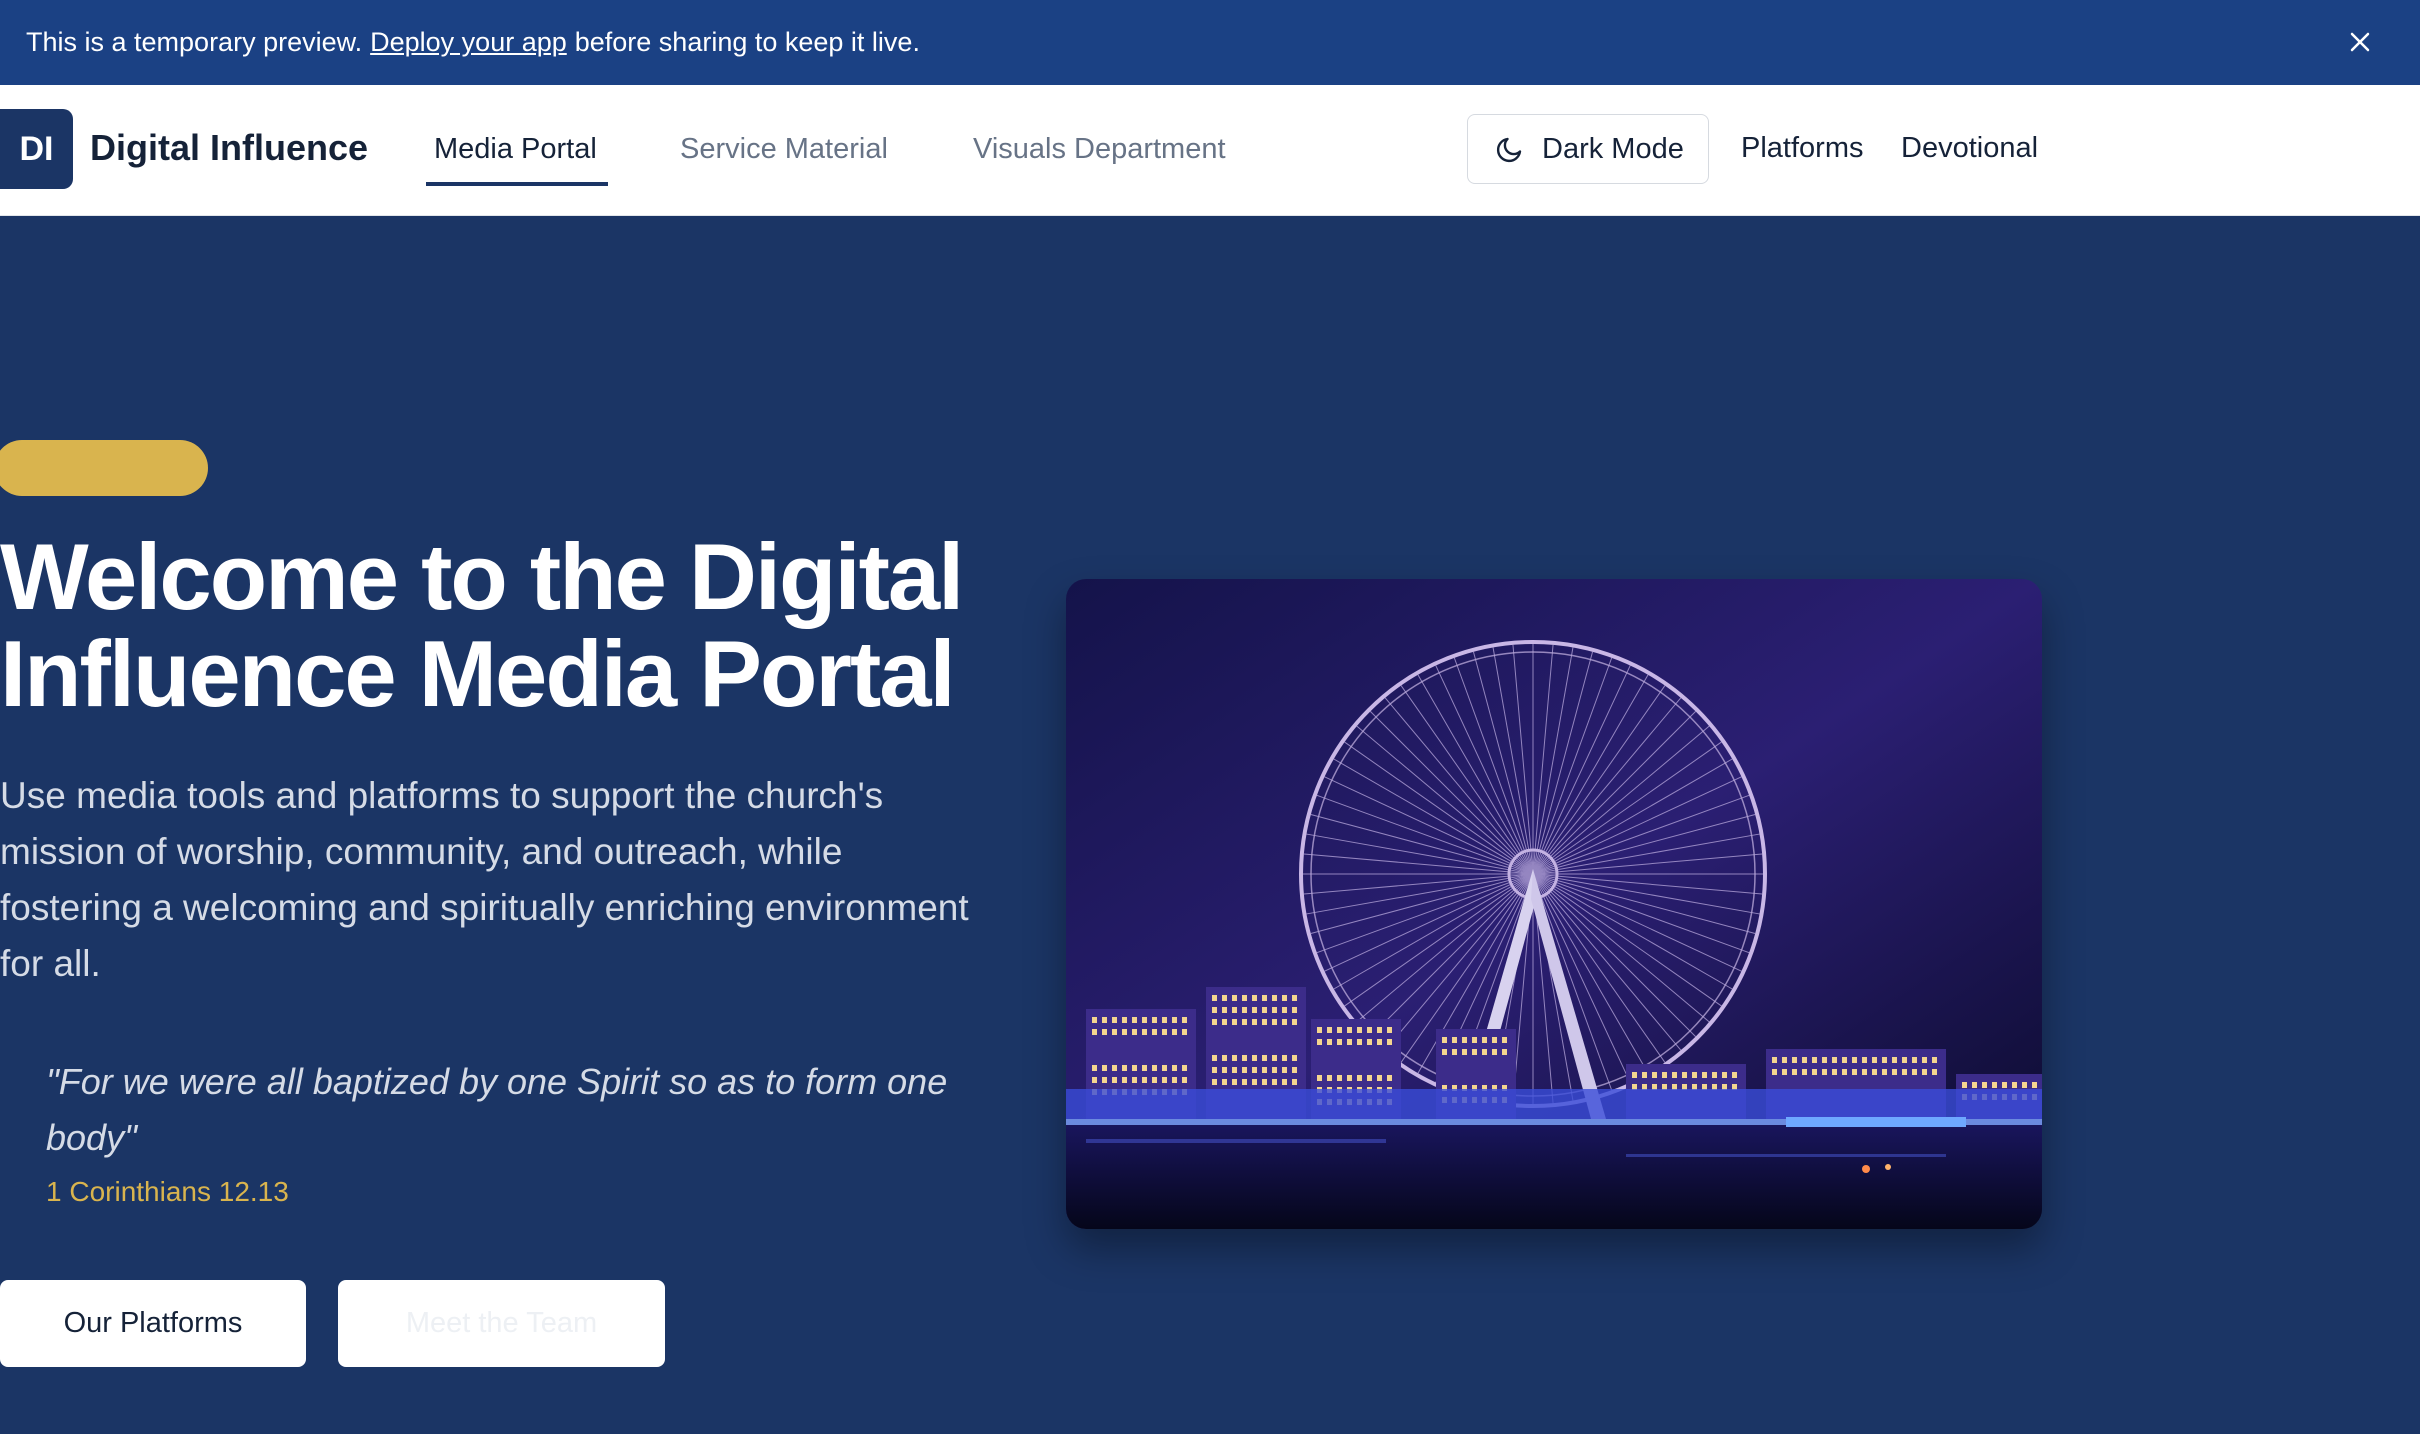  I want to click on banner-text-after: before sharing to keep it live., so click(747, 42).